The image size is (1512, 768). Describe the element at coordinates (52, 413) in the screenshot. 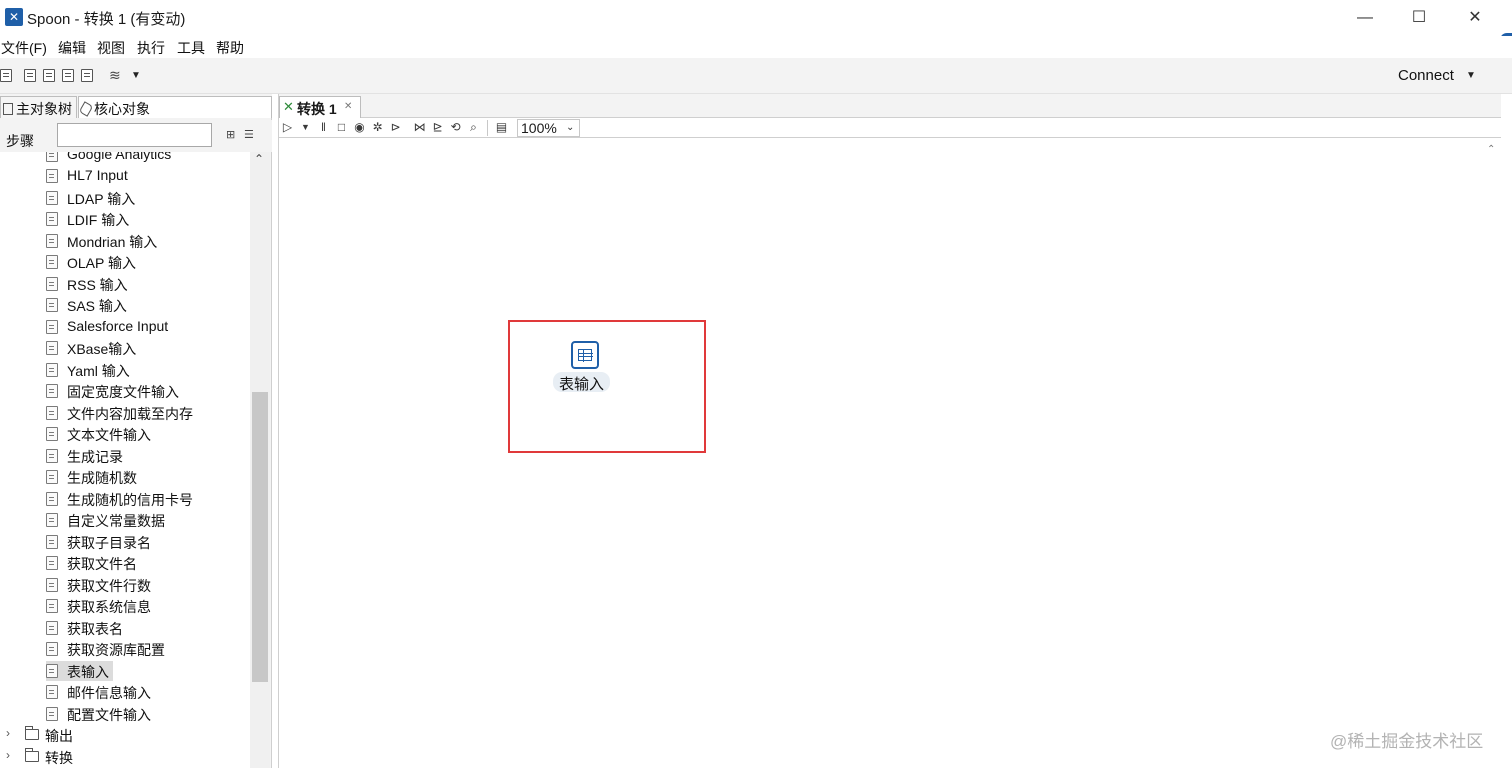

I see `load-file-step-icon` at that location.